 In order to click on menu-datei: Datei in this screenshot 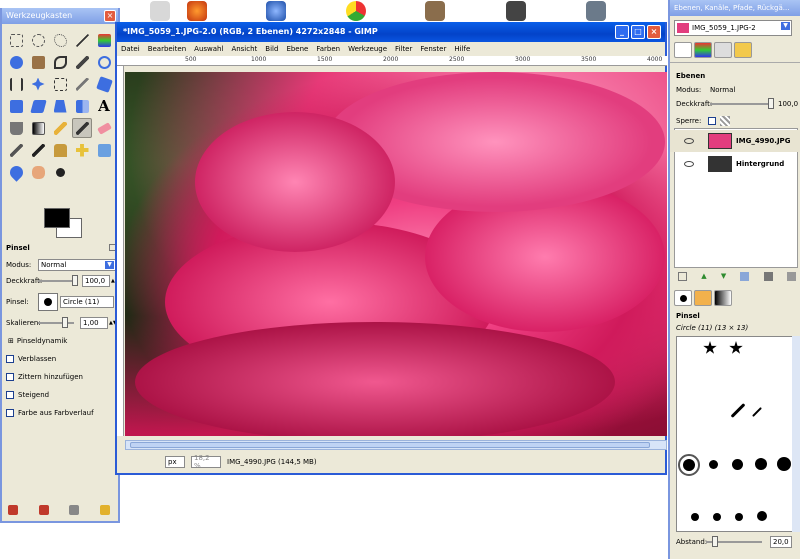, I will do `click(130, 49)`.